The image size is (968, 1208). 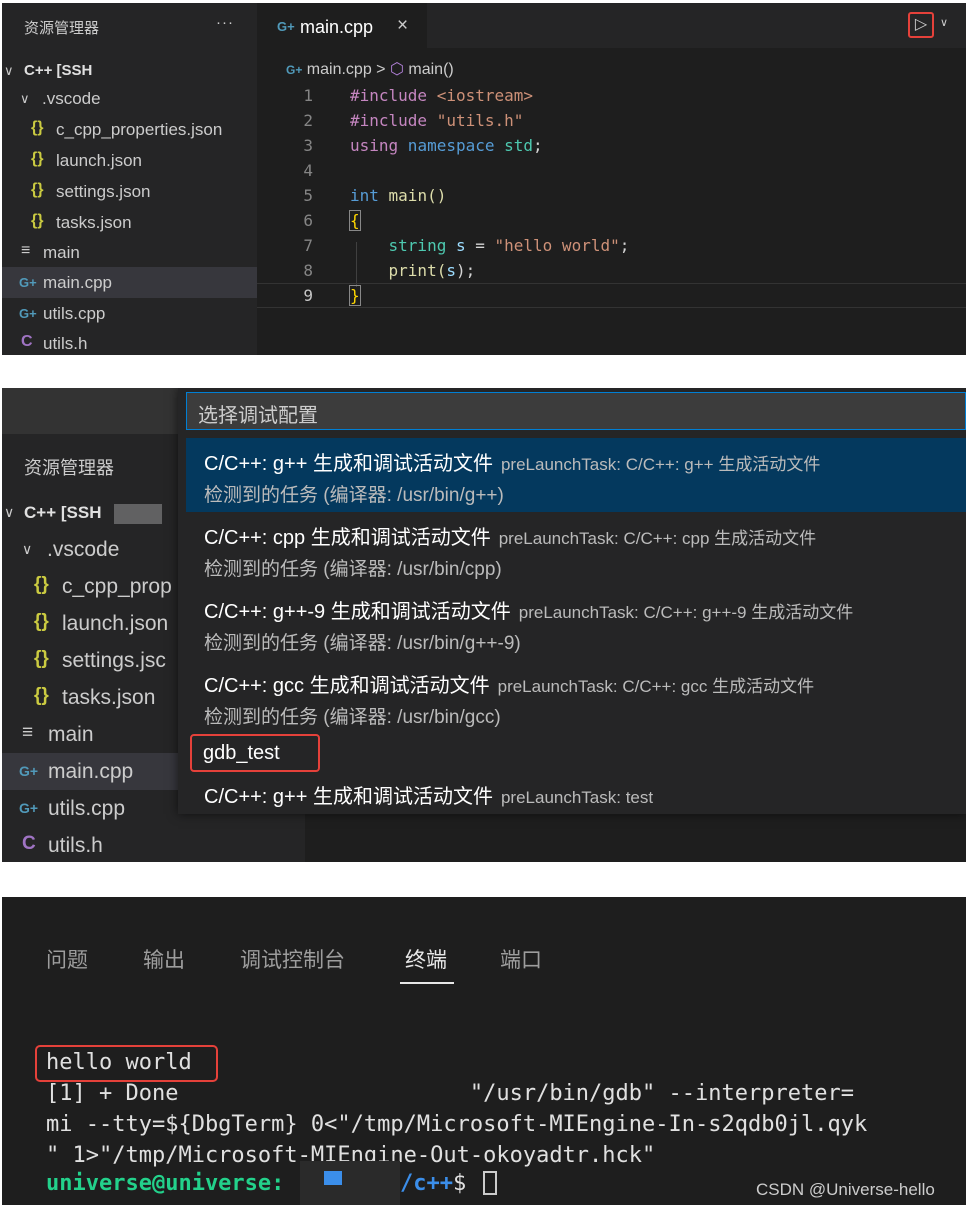 I want to click on breadcrumb-file: main.cpp, so click(x=339, y=69).